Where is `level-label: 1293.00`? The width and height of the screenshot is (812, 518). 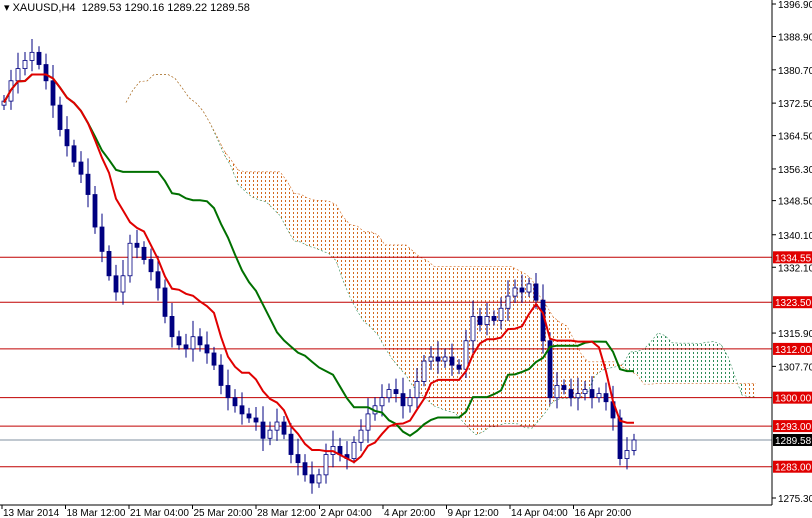
level-label: 1293.00 is located at coordinates (793, 427).